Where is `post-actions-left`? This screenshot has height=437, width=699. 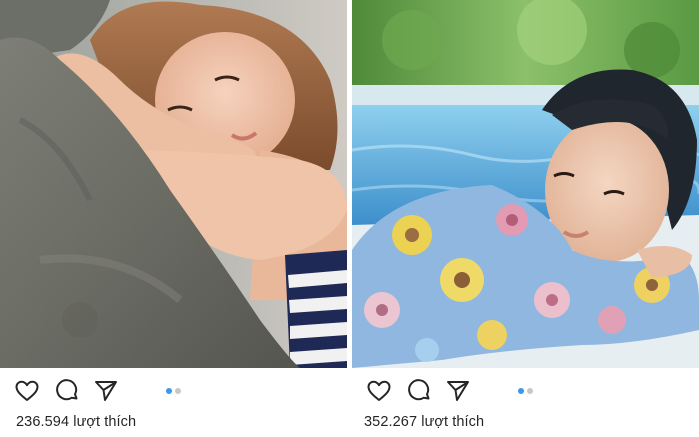 post-actions-left is located at coordinates (173, 390).